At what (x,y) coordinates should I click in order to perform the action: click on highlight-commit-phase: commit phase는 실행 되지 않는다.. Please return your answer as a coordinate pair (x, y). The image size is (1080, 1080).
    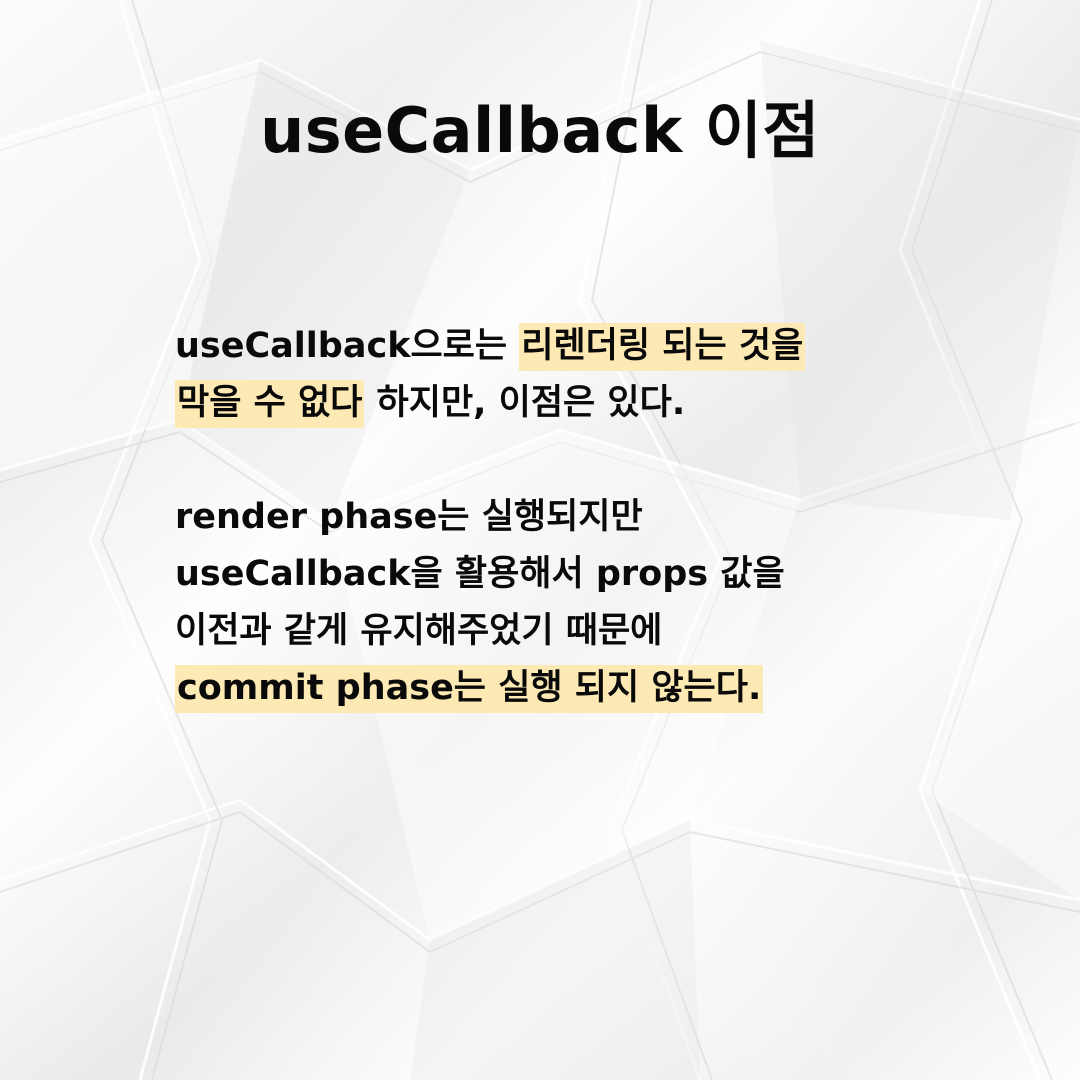
    Looking at the image, I should click on (469, 689).